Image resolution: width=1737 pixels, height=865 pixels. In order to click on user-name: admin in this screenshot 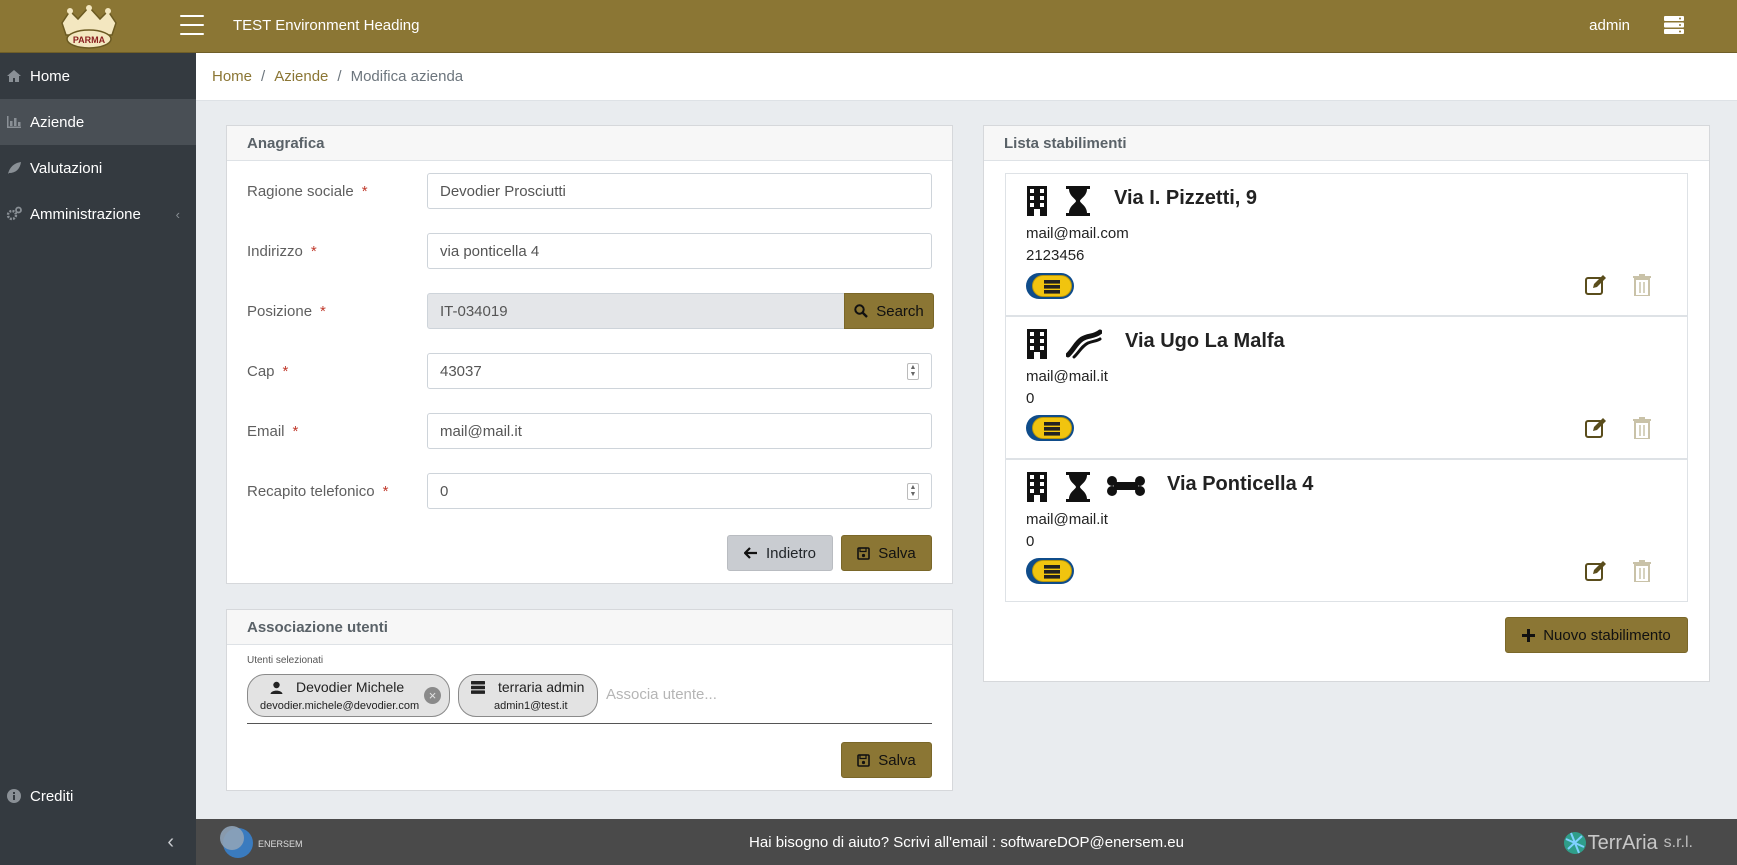, I will do `click(1609, 25)`.